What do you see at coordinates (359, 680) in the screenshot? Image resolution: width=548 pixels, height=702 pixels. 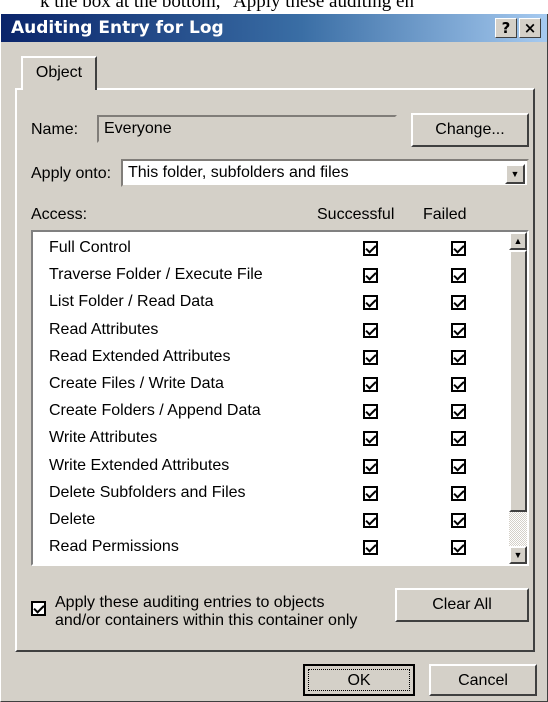 I see `ok-button: OK` at bounding box center [359, 680].